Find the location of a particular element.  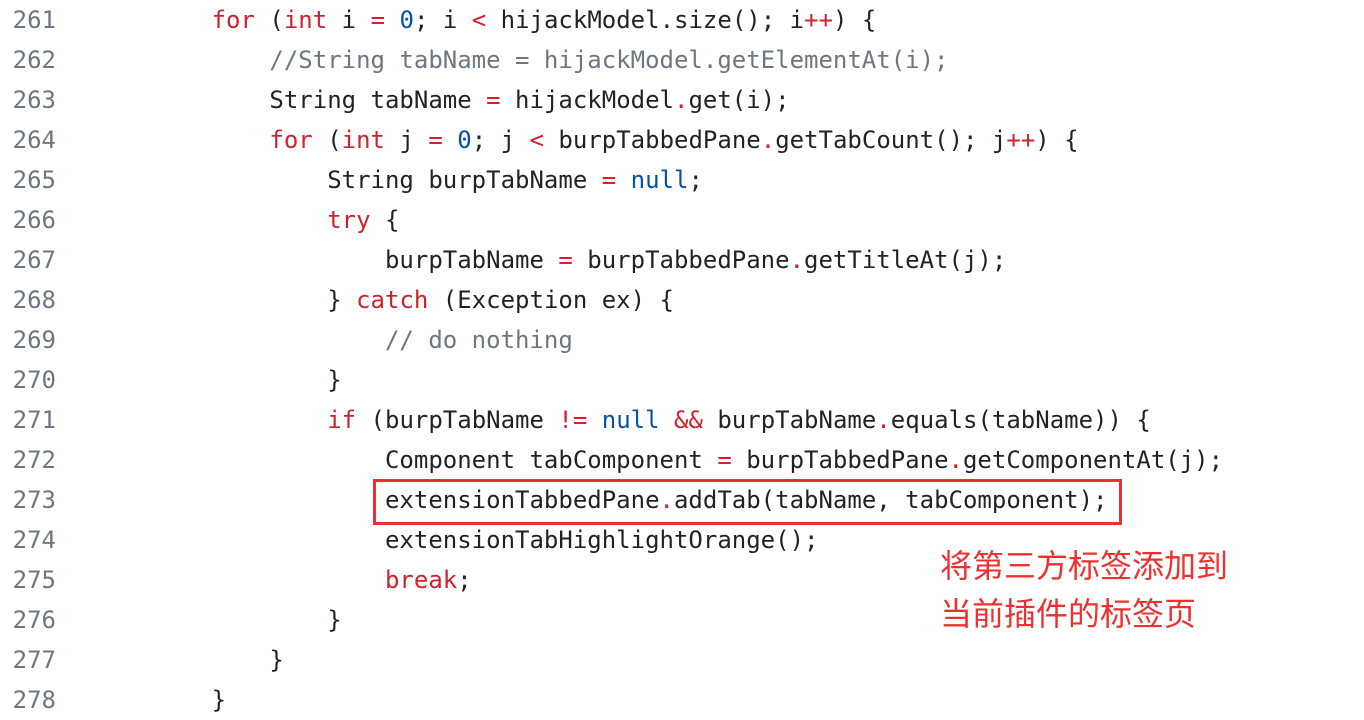

code-line: 269 // do nothing is located at coordinates (682, 340).